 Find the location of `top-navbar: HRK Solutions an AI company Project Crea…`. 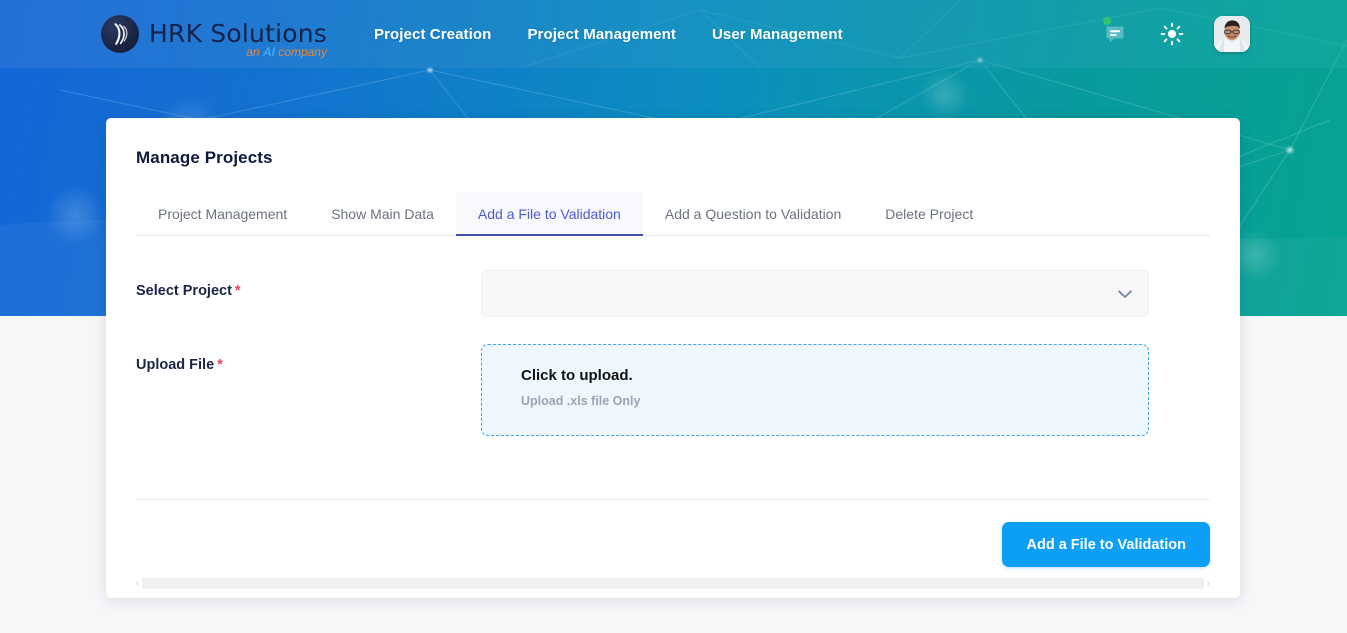

top-navbar: HRK Solutions an AI company Project Crea… is located at coordinates (673, 34).